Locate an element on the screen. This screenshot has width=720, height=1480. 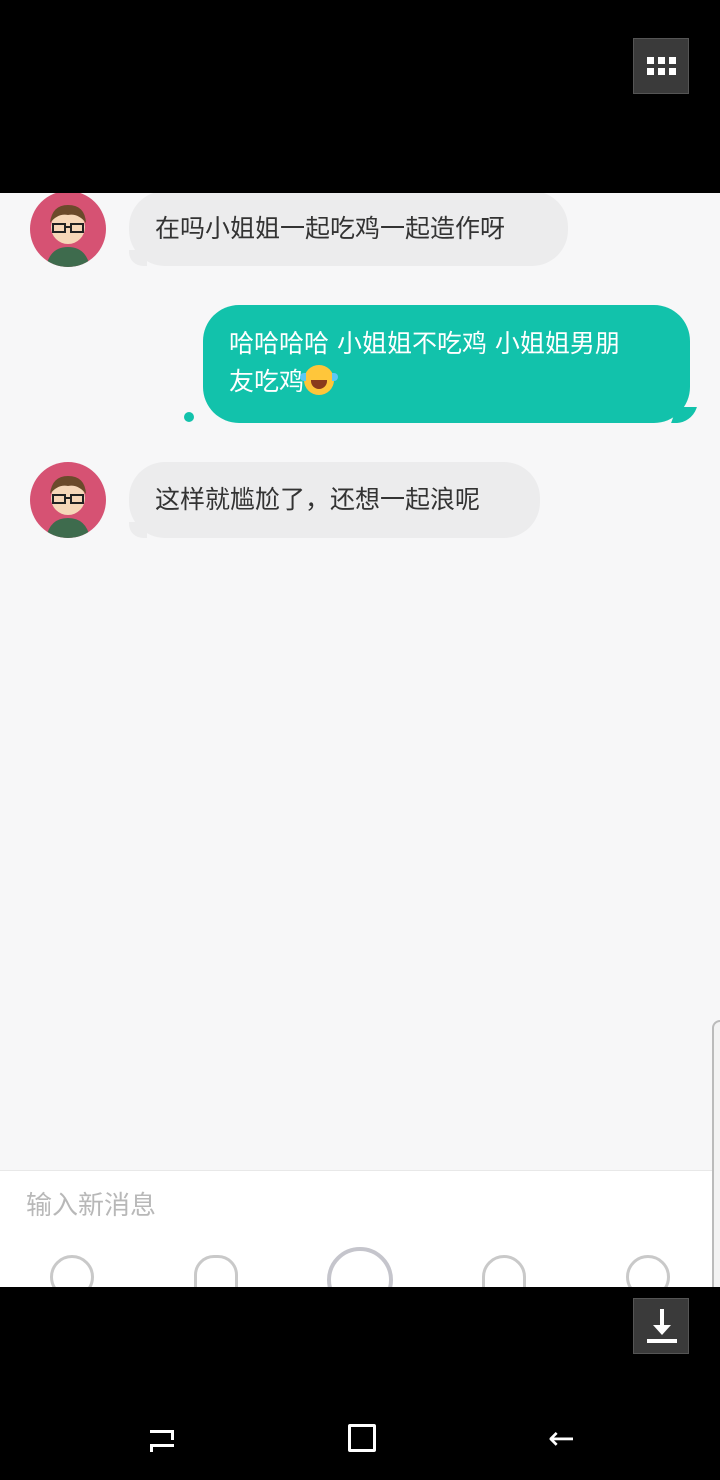
capsule-icon is located at coordinates (504, 1271).